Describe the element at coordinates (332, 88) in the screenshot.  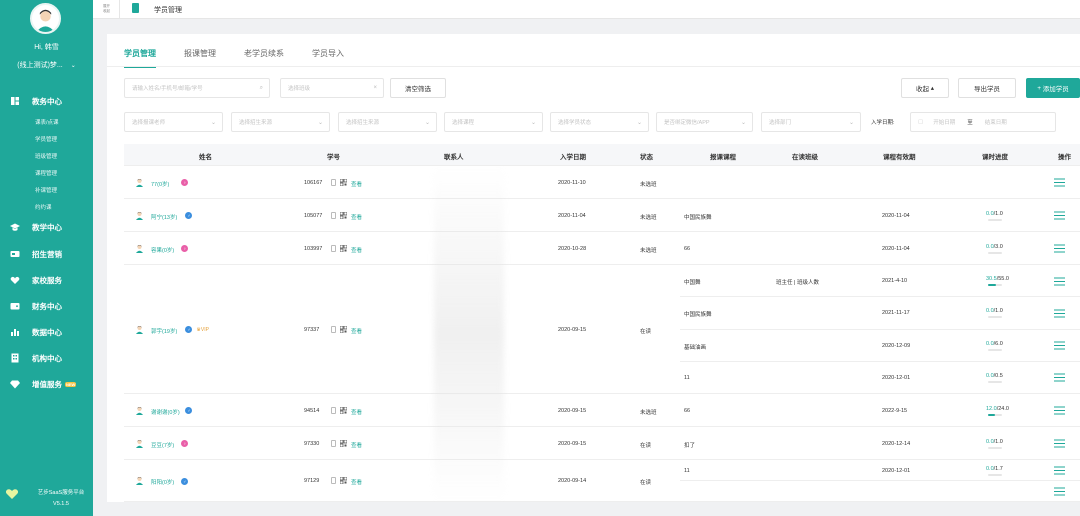
I see `class-select: 选择班级 ×` at that location.